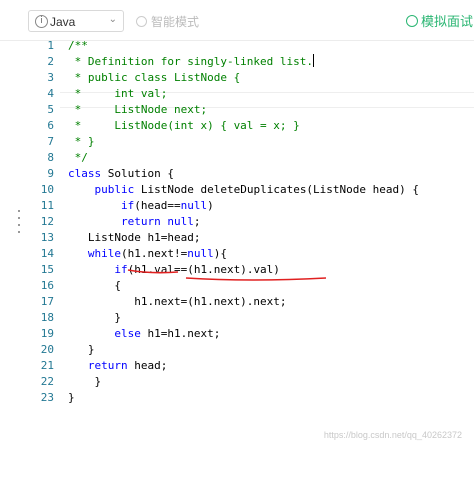  What do you see at coordinates (47, 301) in the screenshot?
I see `line-number: 17` at bounding box center [47, 301].